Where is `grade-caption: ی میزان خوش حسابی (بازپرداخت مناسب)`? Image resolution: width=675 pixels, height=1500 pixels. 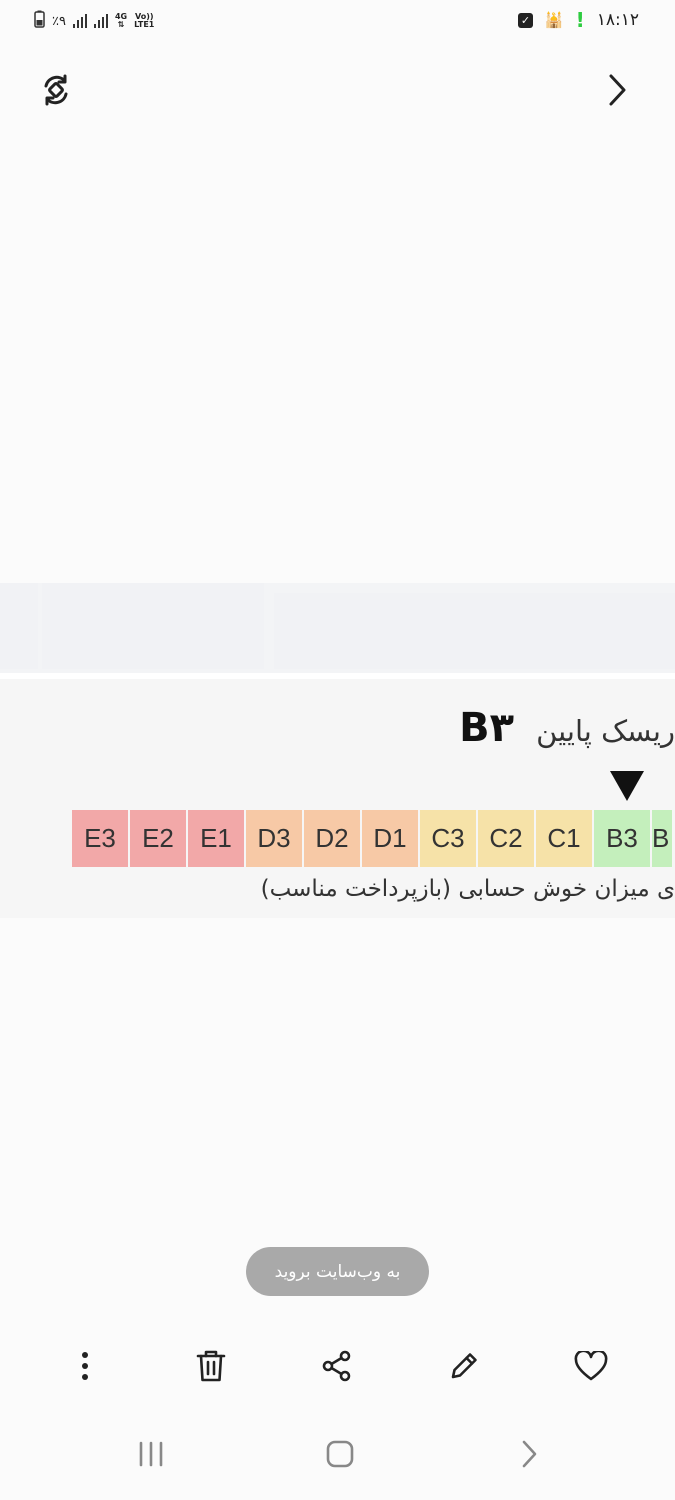
grade-caption: ی میزان خوش حسابی (بازپرداخت مناسب) is located at coordinates (467, 889).